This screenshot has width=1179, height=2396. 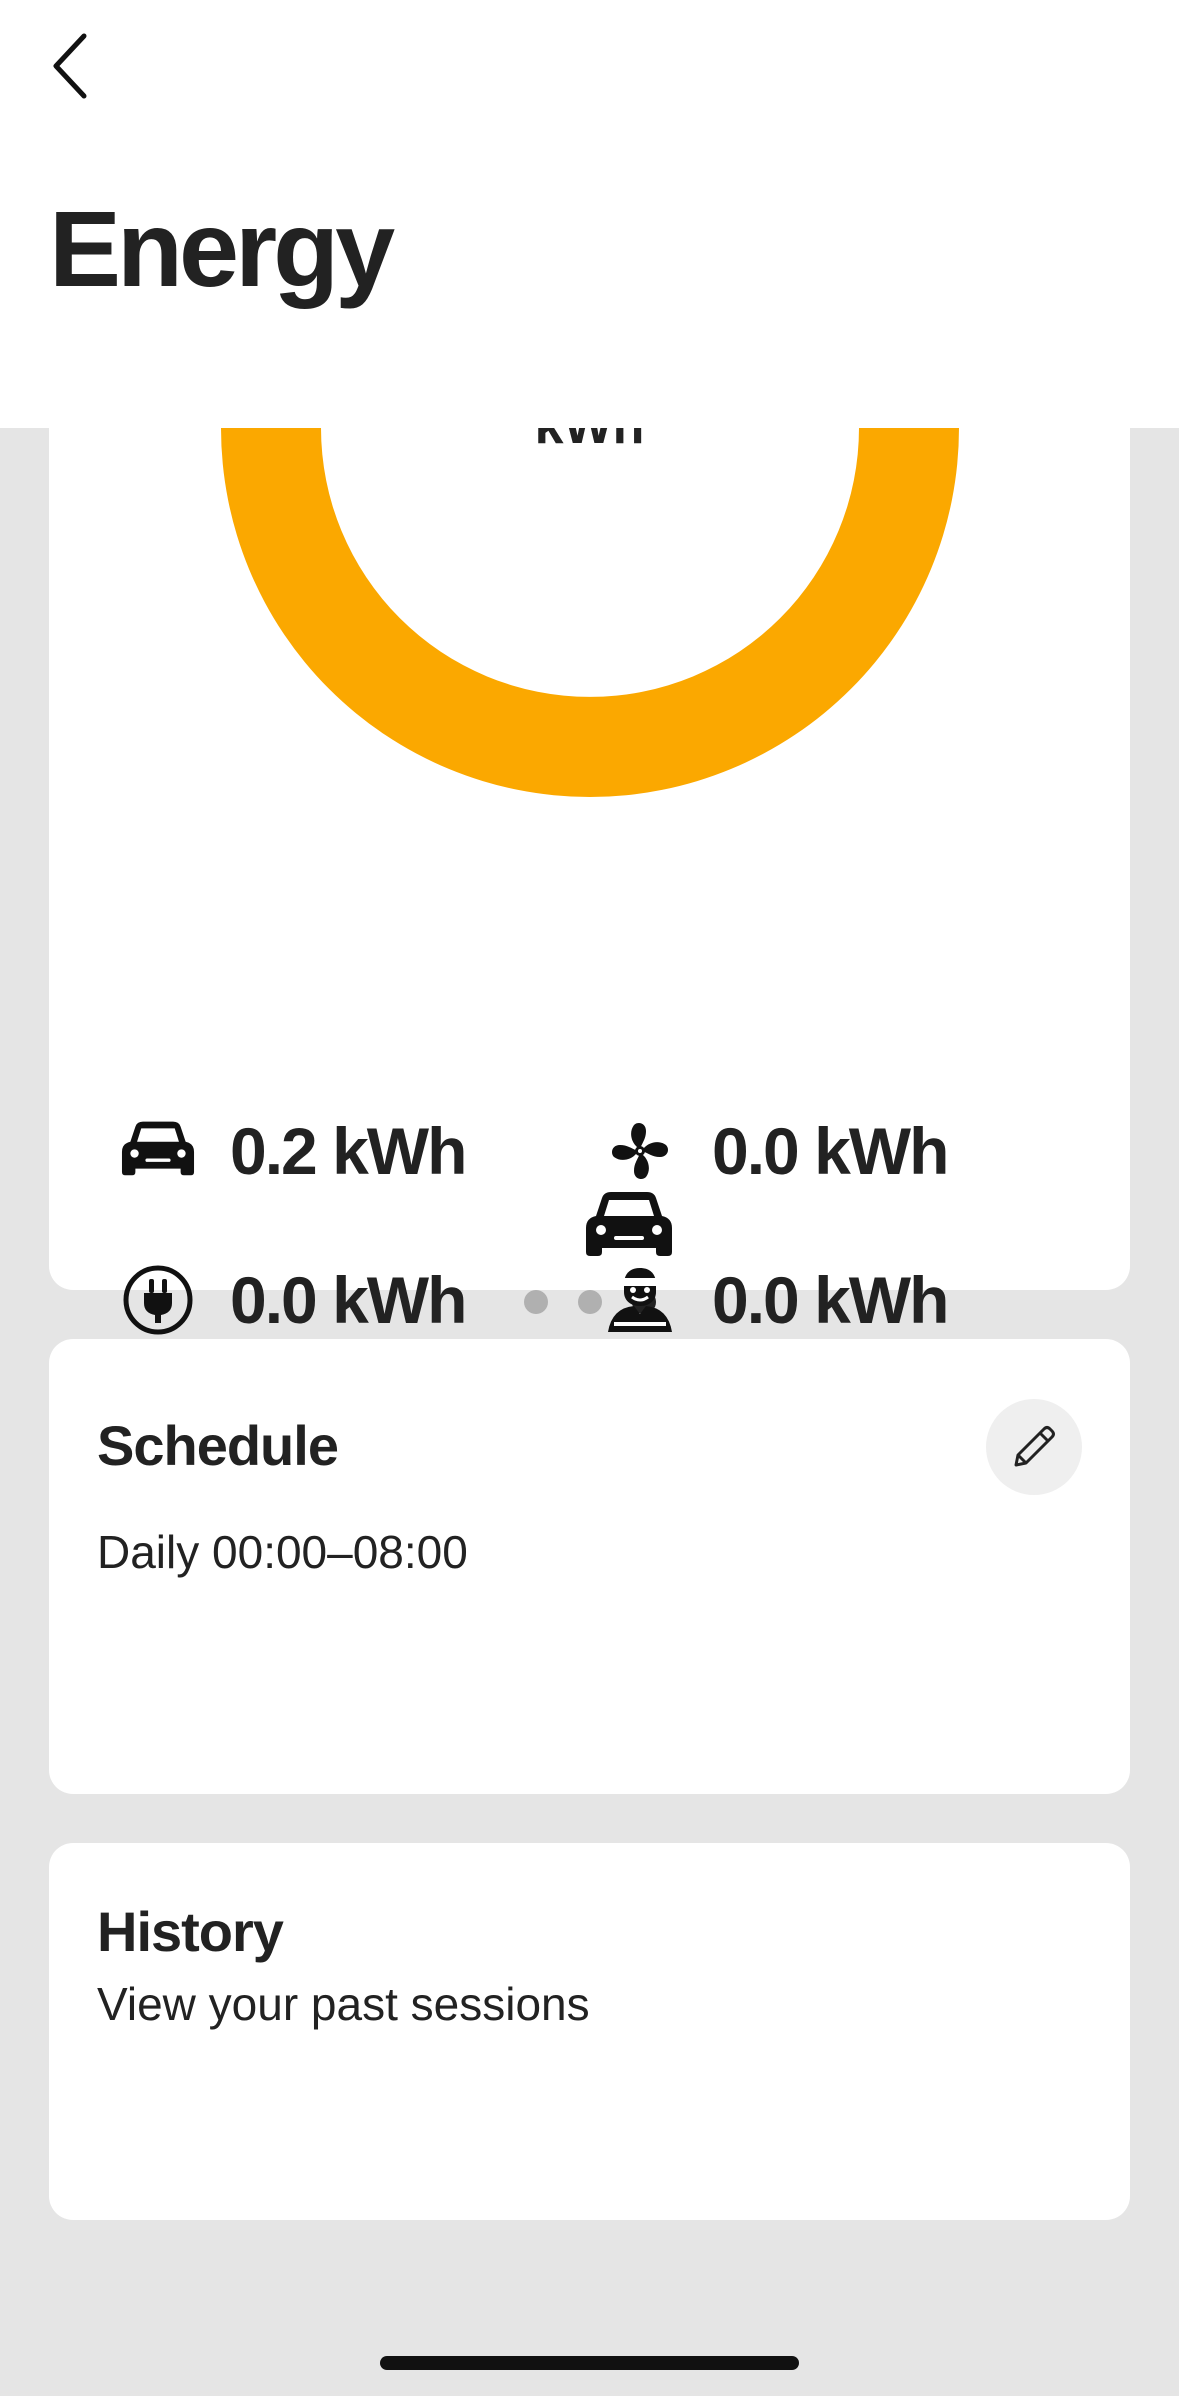 I want to click on schedule-title: Schedule, so click(x=218, y=1445).